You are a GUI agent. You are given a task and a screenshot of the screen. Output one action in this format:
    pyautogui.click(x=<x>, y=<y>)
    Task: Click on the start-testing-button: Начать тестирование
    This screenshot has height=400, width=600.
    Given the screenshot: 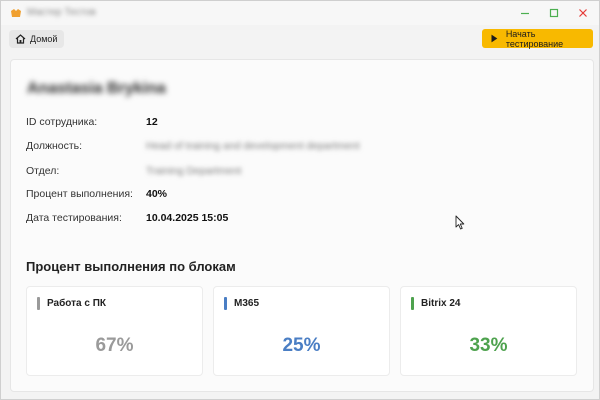 What is the action you would take?
    pyautogui.click(x=537, y=38)
    